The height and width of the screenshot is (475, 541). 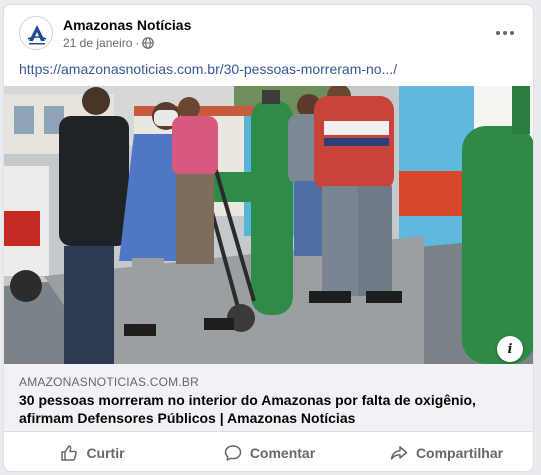 I want to click on like-button: Curtir, so click(x=92, y=452).